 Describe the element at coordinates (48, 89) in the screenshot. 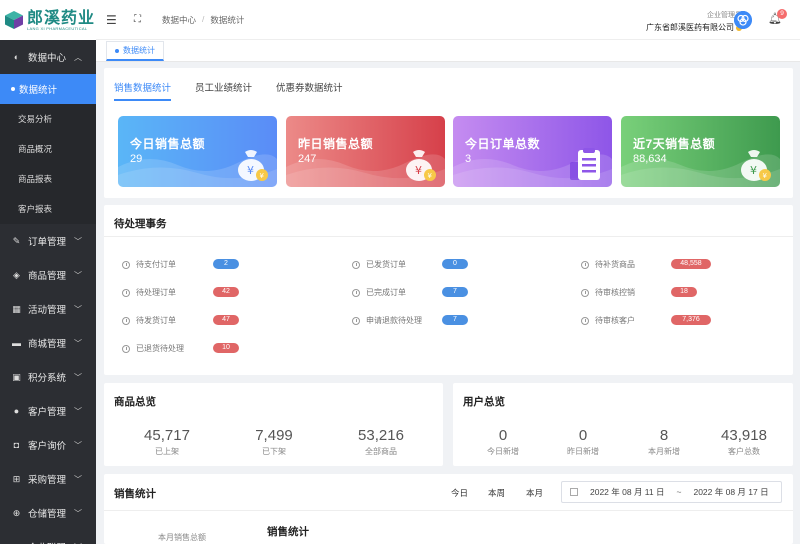

I see `sidebar-item-data-stats: 数据统计` at that location.